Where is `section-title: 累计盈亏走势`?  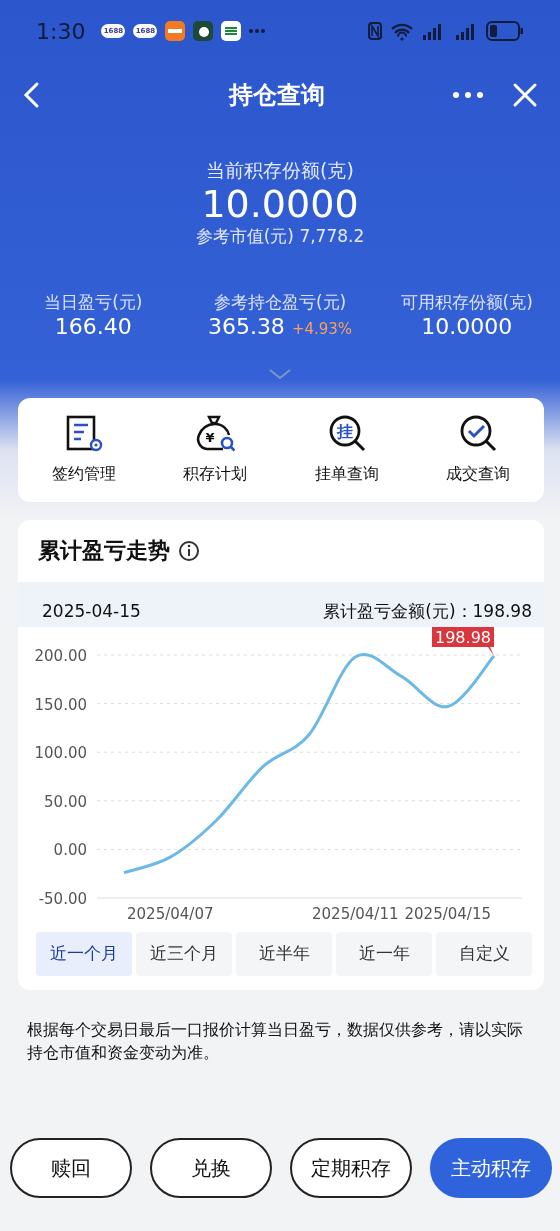 section-title: 累计盈亏走势 is located at coordinates (104, 551).